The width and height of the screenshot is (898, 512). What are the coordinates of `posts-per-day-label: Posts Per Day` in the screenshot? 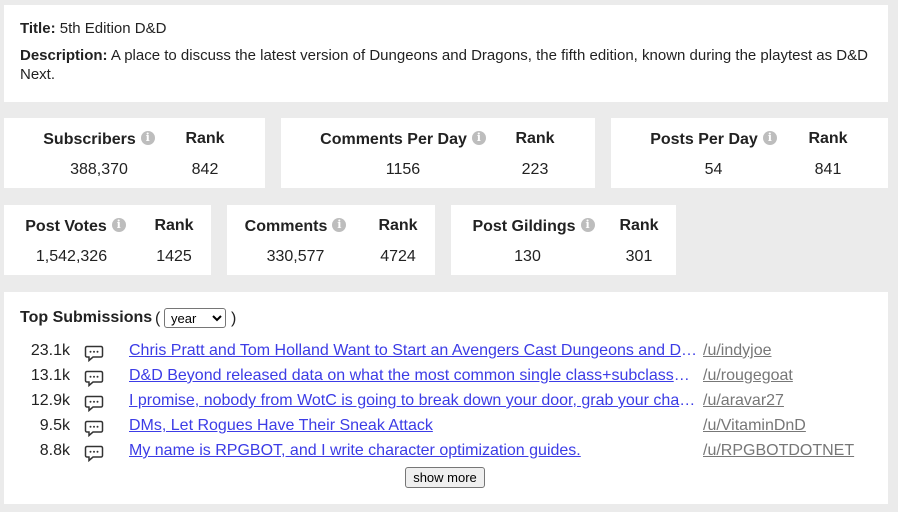 It's located at (704, 139).